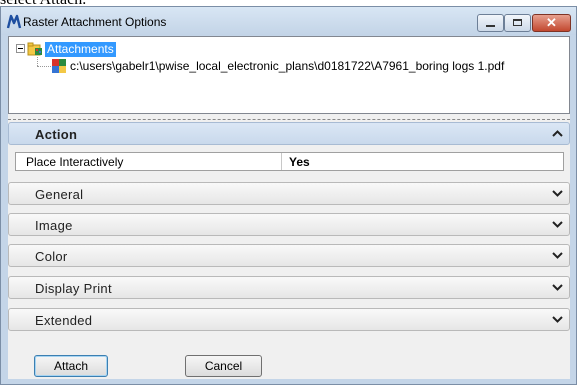 The image size is (577, 385). What do you see at coordinates (281, 161) in the screenshot?
I see `column-divider` at bounding box center [281, 161].